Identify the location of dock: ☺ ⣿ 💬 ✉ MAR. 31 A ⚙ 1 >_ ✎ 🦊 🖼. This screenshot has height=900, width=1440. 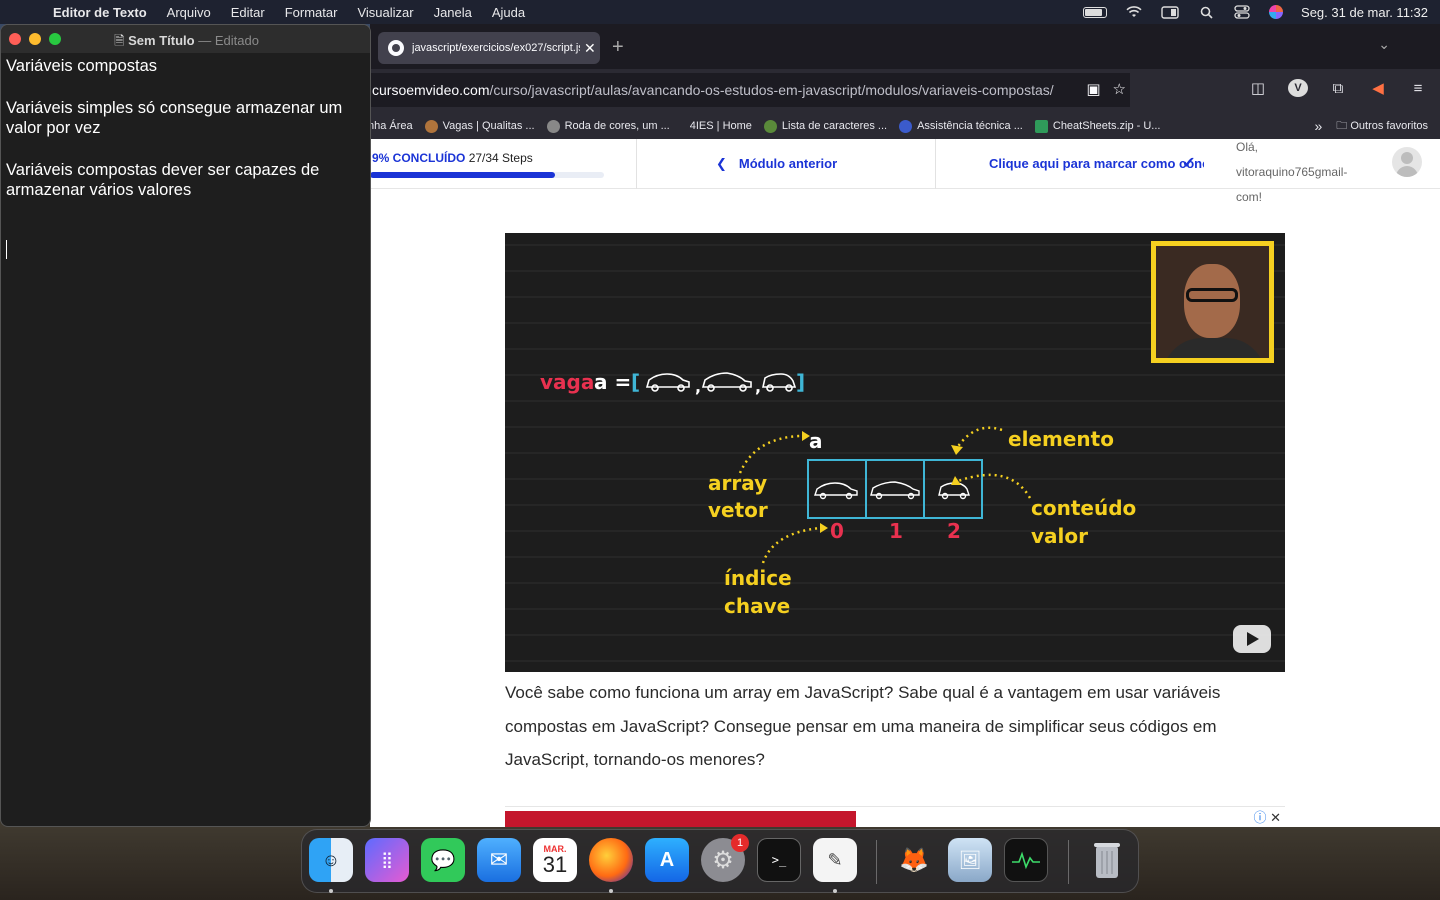
(720, 861).